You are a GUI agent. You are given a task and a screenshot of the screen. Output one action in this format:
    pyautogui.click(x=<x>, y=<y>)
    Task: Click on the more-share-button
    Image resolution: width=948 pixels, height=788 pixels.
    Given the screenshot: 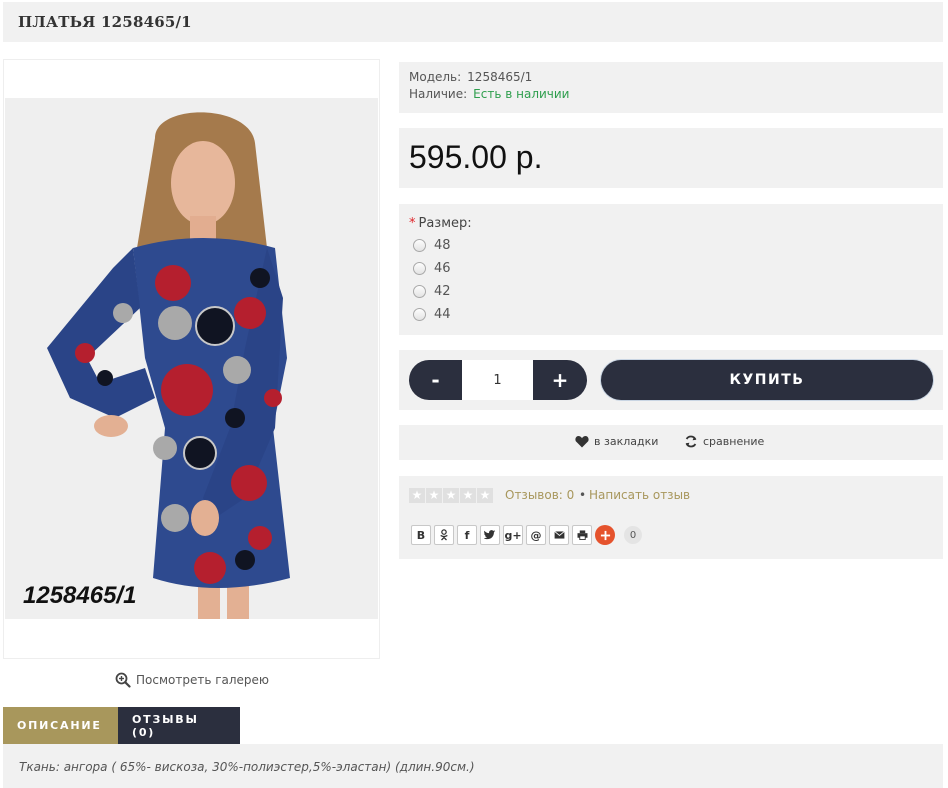 What is the action you would take?
    pyautogui.click(x=605, y=535)
    